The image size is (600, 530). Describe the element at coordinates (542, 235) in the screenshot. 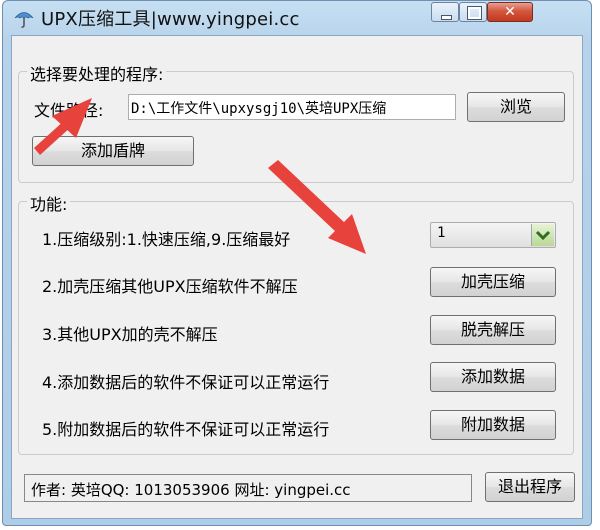

I see `chevron-down-icon` at that location.